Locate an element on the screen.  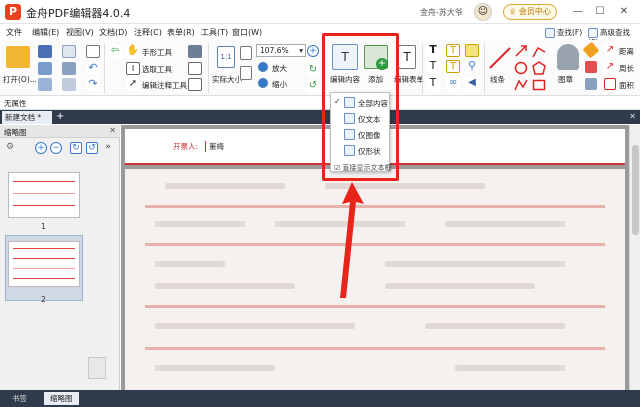
find-button: 查找(F) is located at coordinates (563, 32).